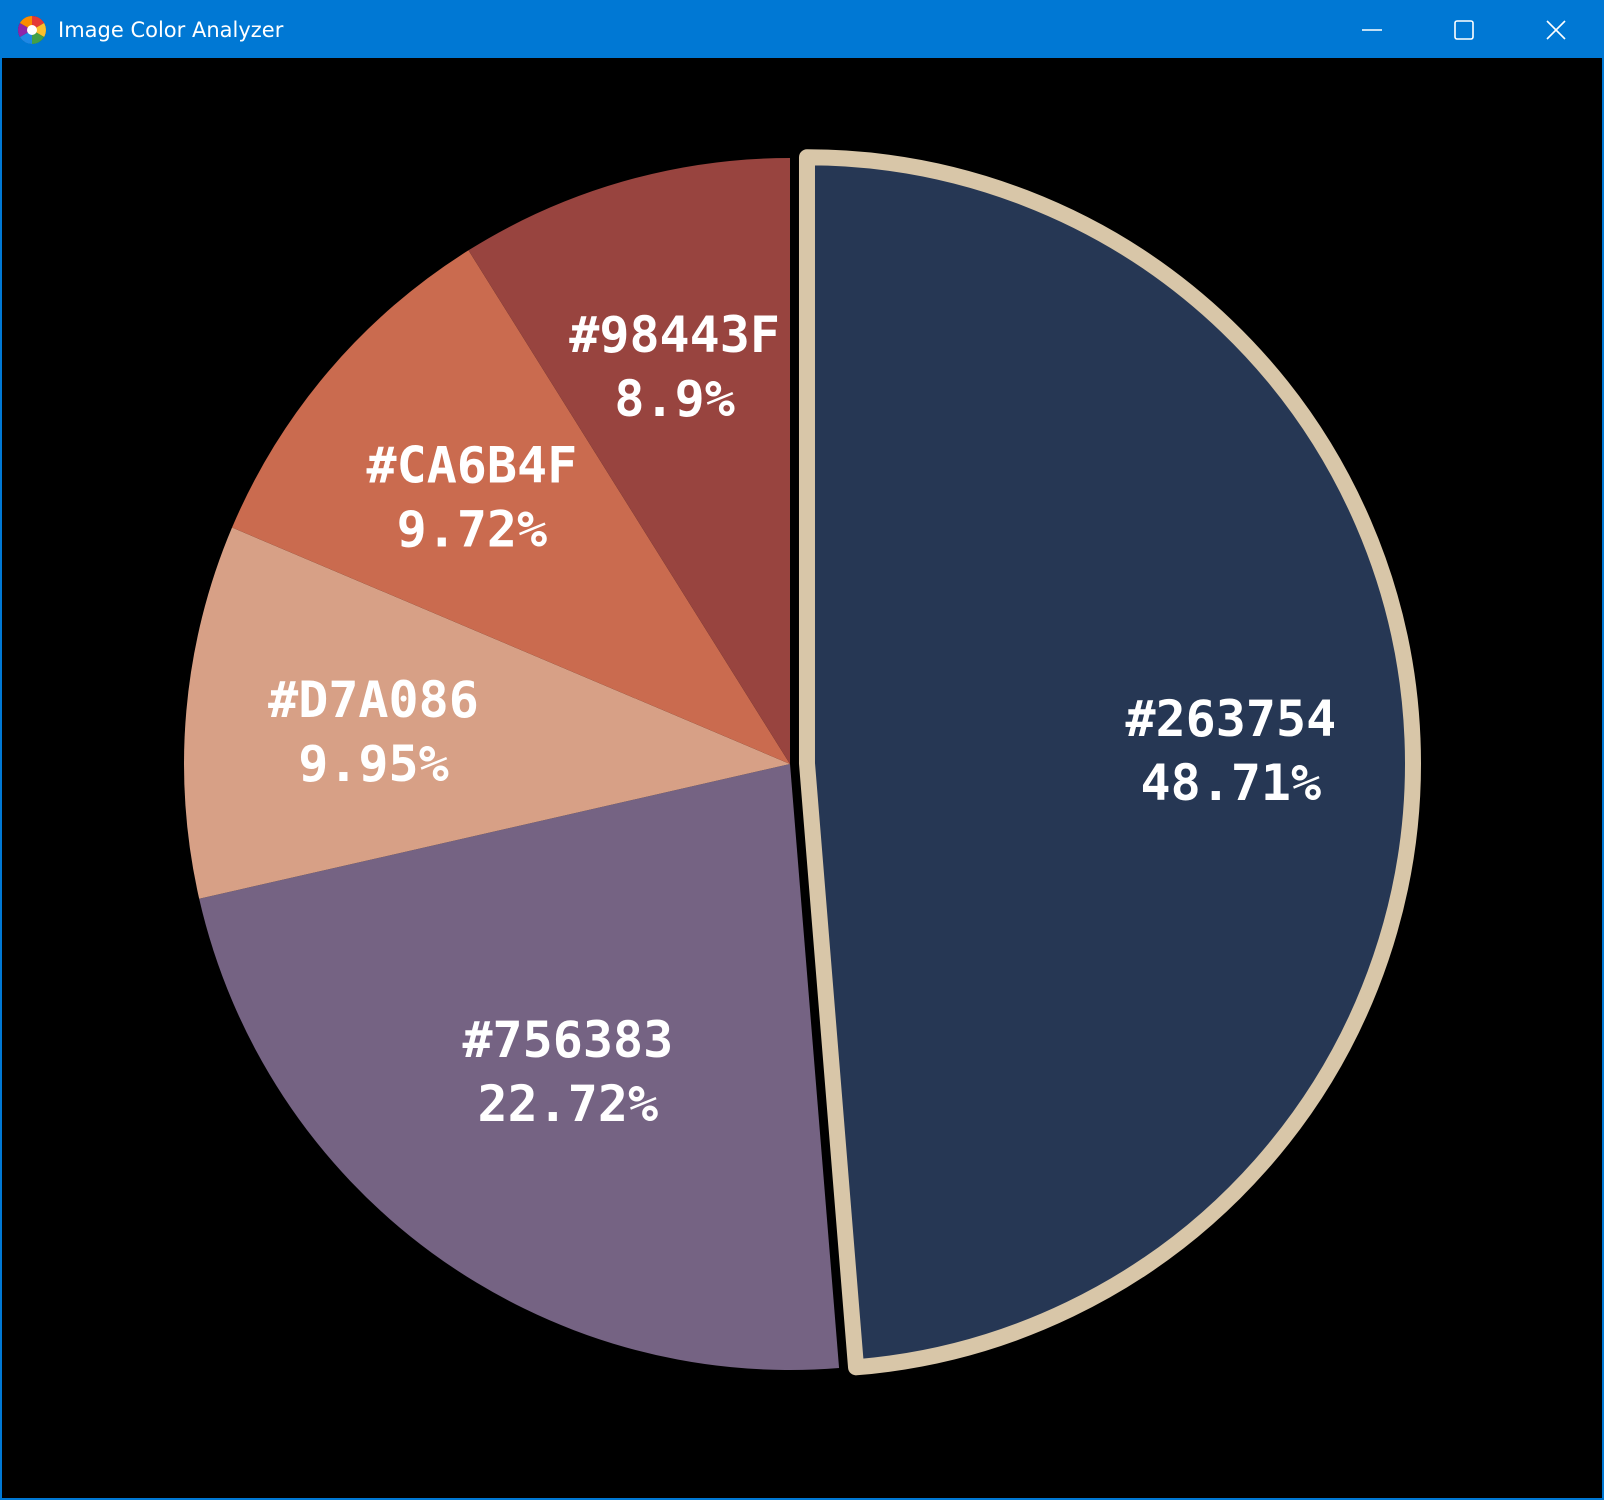  Describe the element at coordinates (373, 700) in the screenshot. I see `slice-color-label: #D7A086` at that location.